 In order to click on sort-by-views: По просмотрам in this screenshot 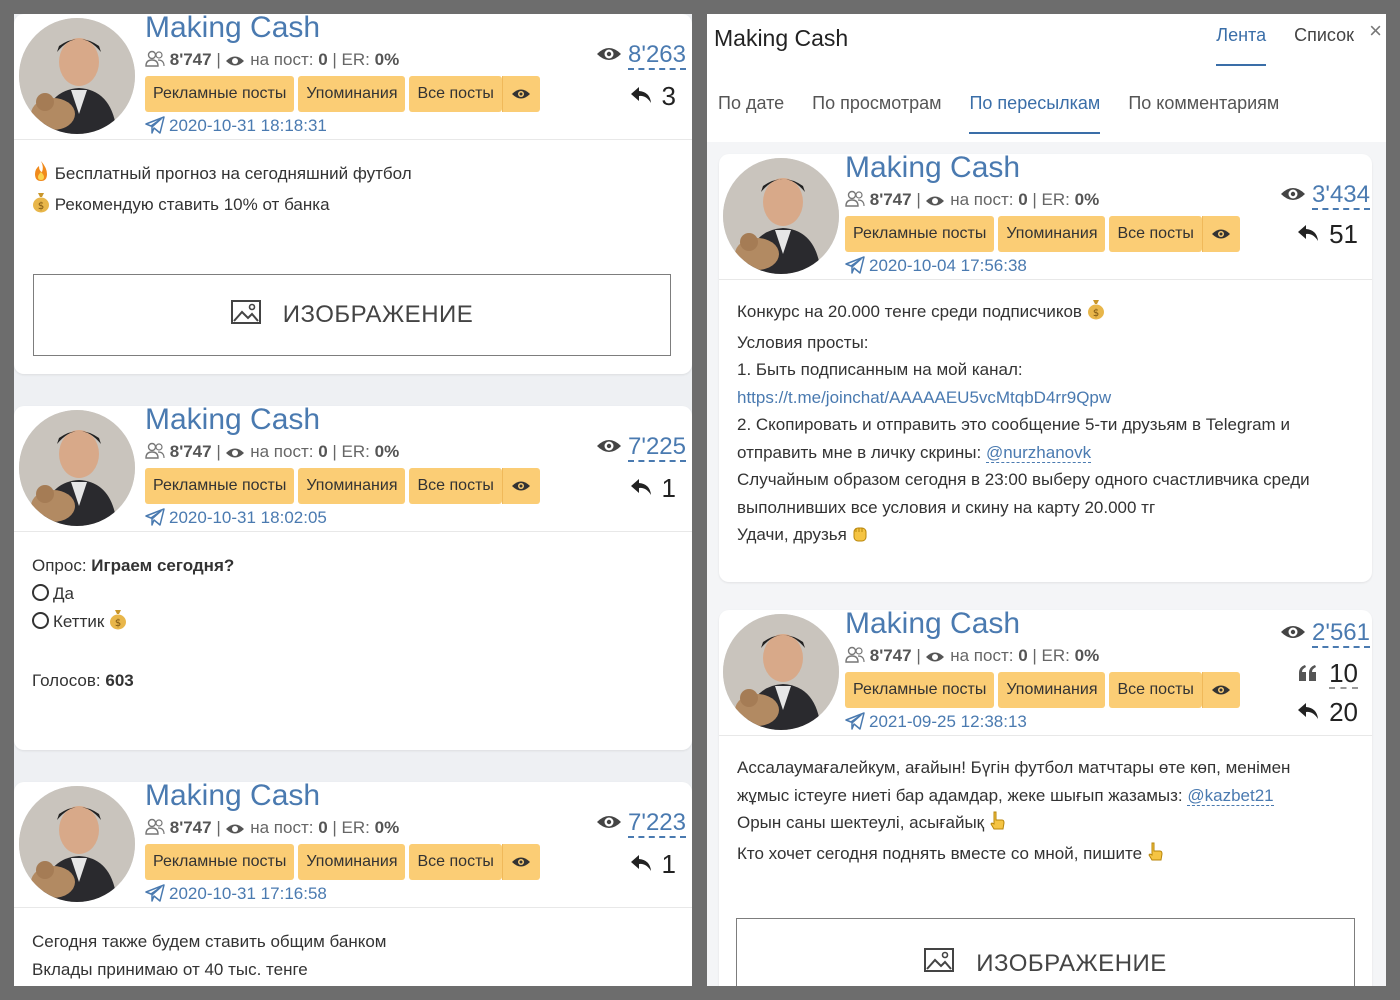, I will do `click(876, 113)`.